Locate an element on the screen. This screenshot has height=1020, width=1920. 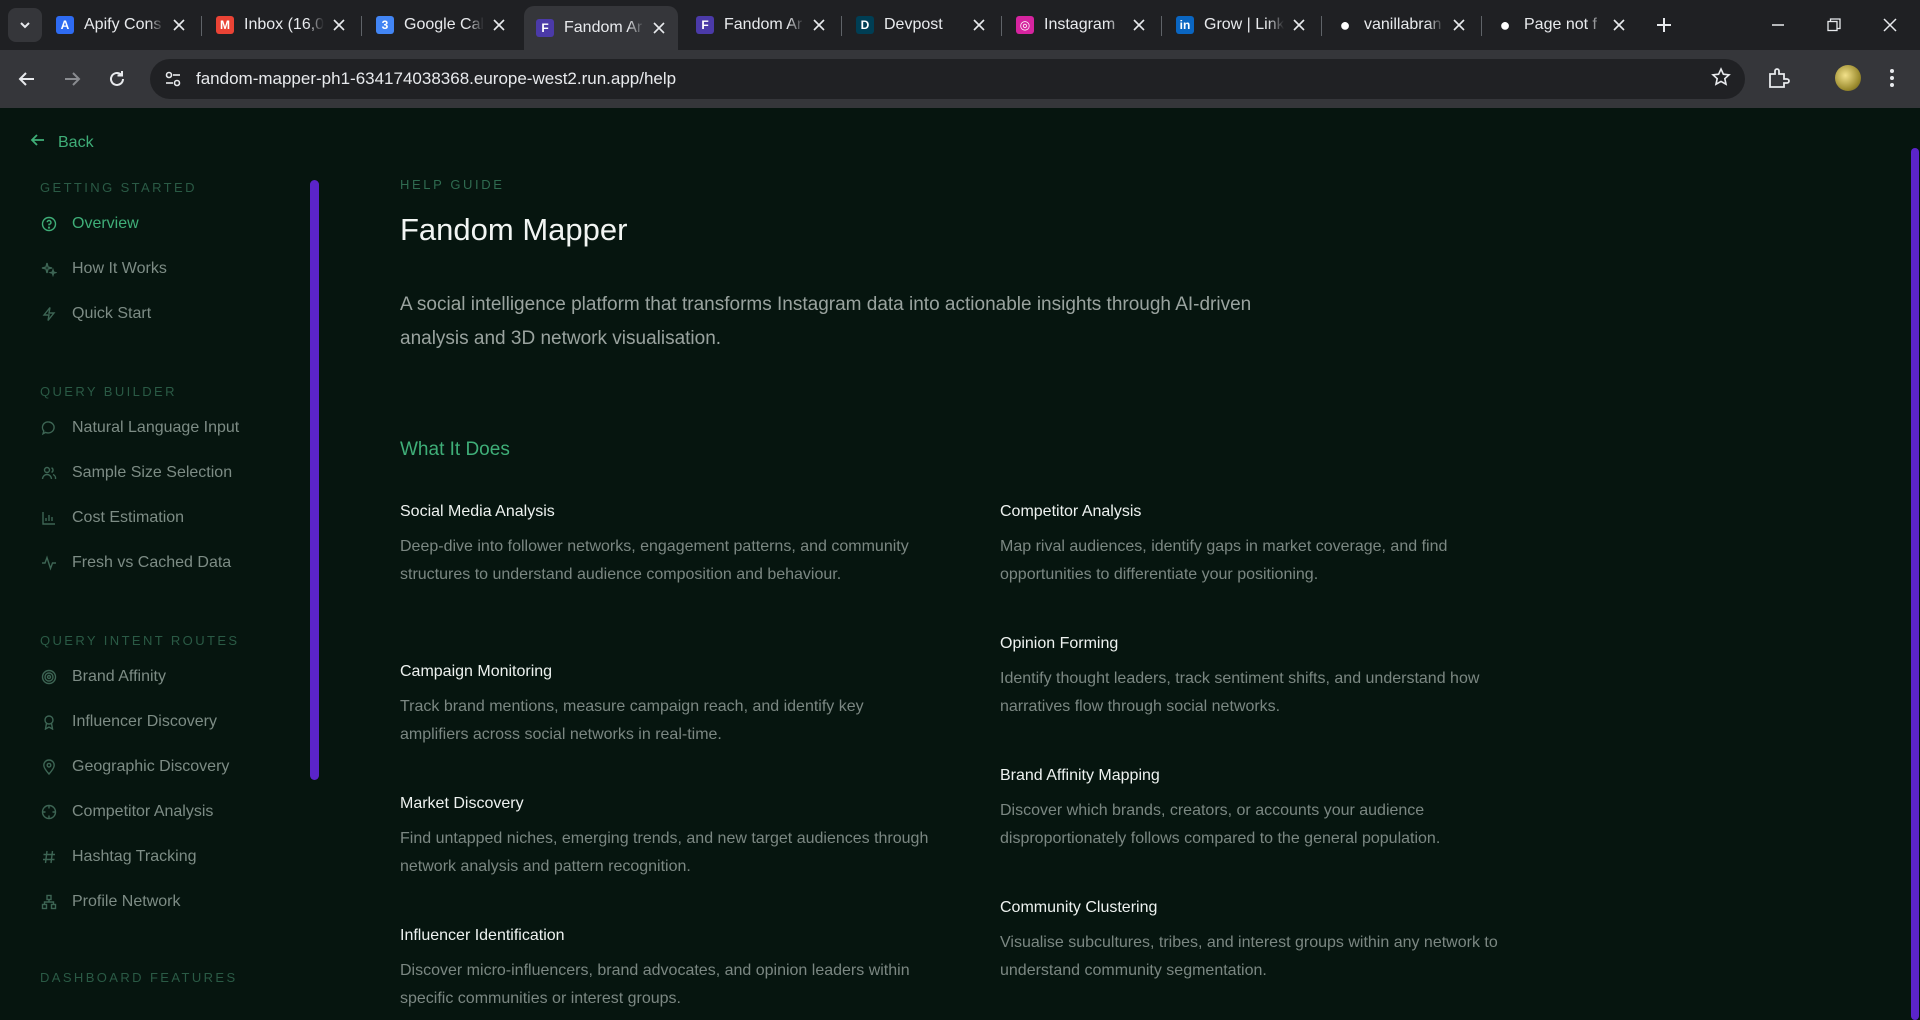
browser-tab: ◎ Instagram is located at coordinates (1081, 25).